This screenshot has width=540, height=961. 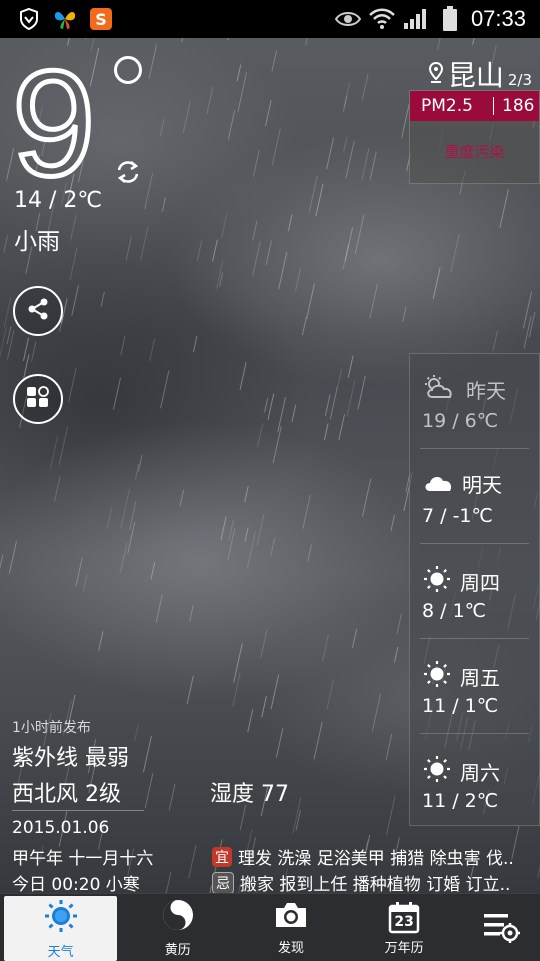 What do you see at coordinates (178, 917) in the screenshot?
I see `yin-yang-icon` at bounding box center [178, 917].